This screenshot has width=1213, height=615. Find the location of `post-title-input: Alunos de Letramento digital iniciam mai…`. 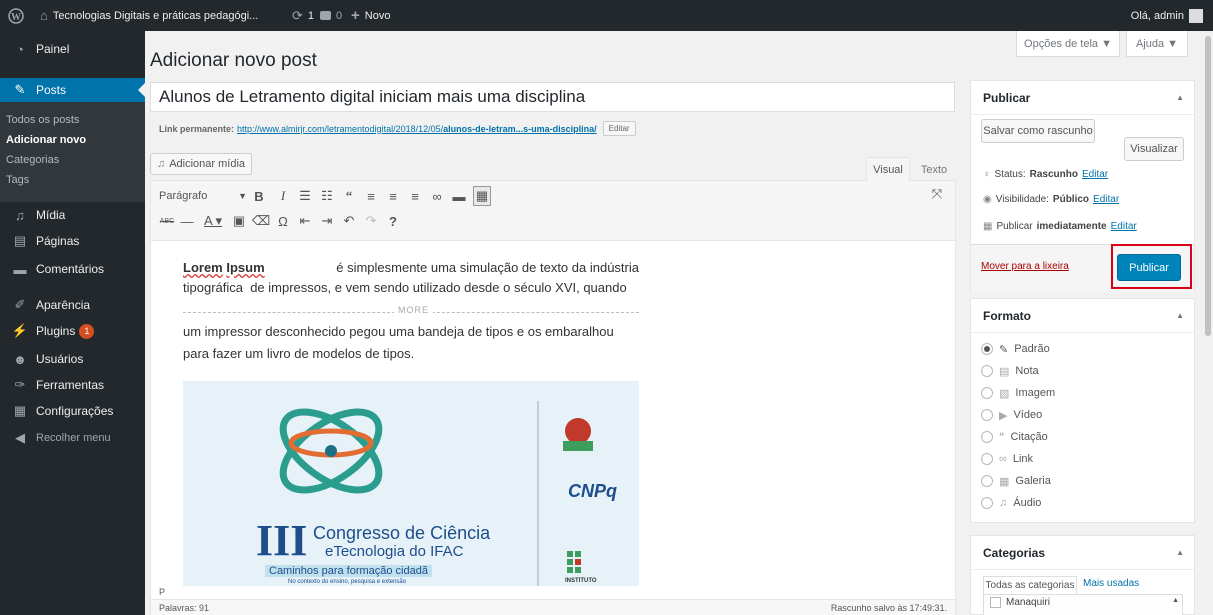

post-title-input: Alunos de Letramento digital iniciam mai… is located at coordinates (552, 97).